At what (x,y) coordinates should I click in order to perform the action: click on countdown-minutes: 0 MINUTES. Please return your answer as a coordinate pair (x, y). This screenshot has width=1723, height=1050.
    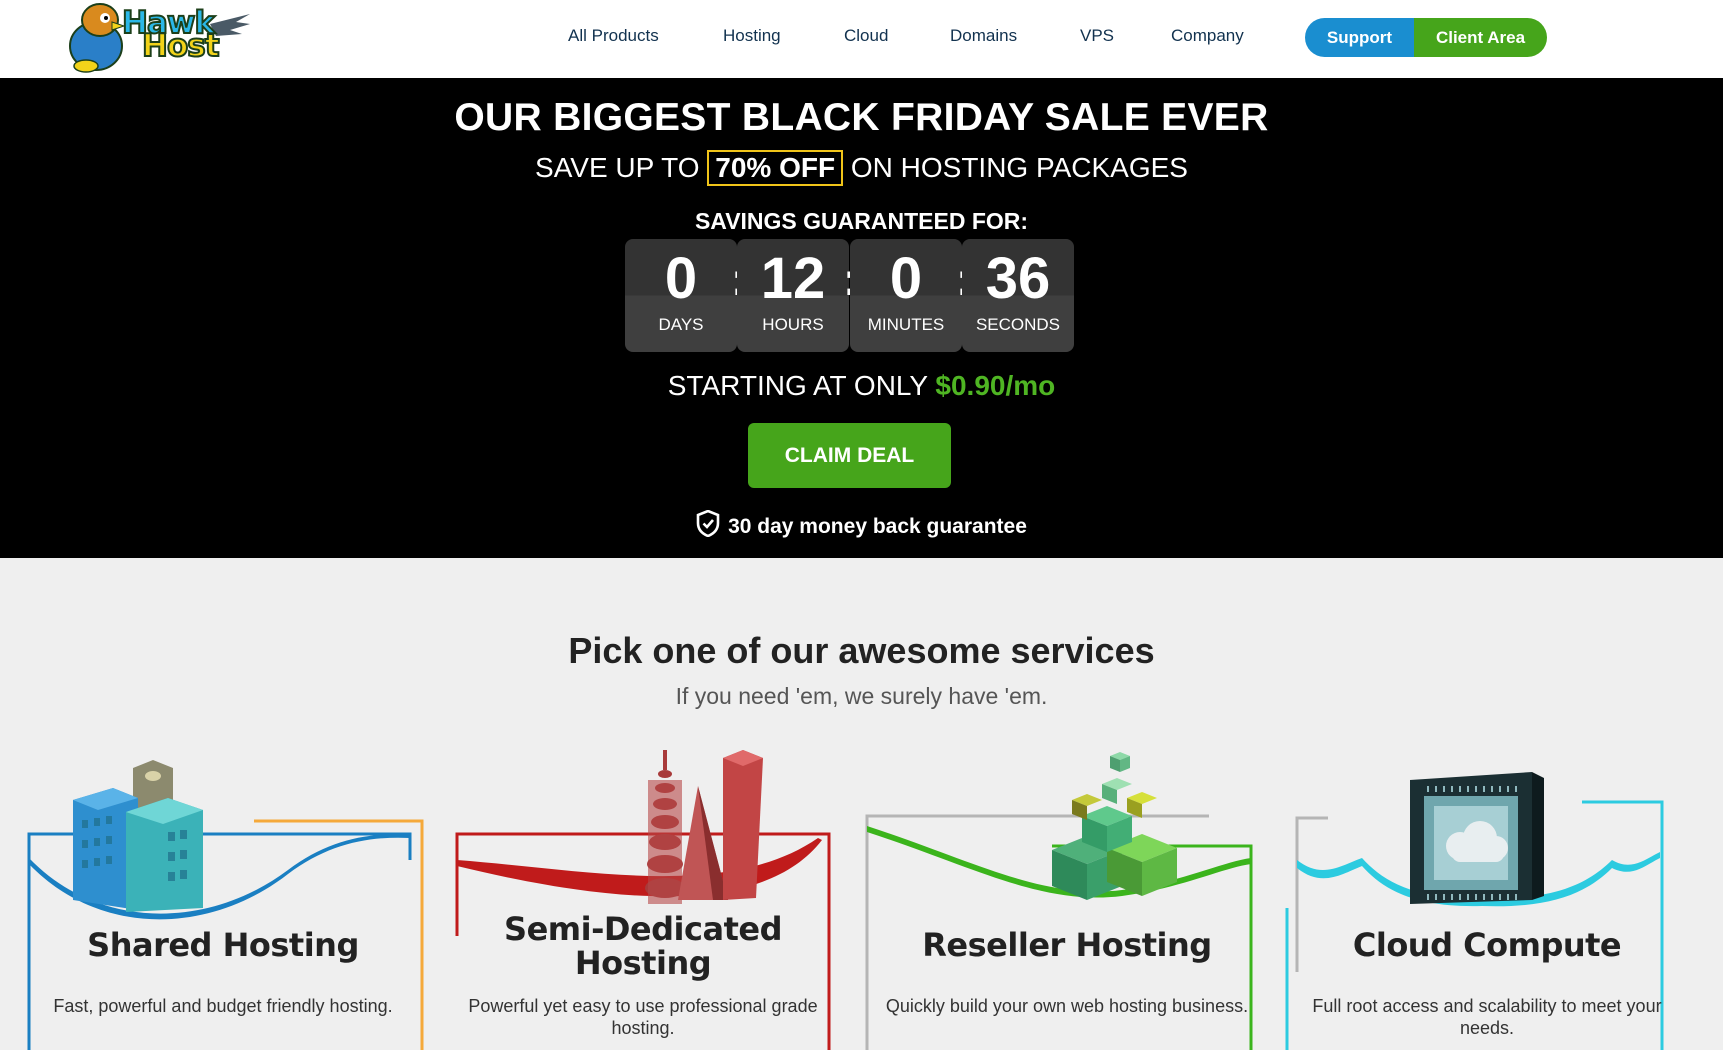
    Looking at the image, I should click on (906, 295).